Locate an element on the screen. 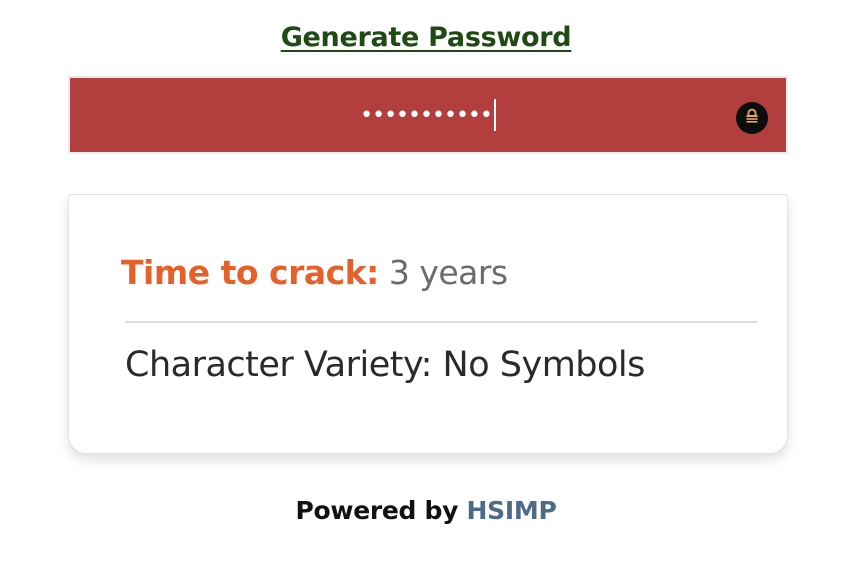 Image resolution: width=852 pixels, height=566 pixels. text-caret is located at coordinates (494, 115).